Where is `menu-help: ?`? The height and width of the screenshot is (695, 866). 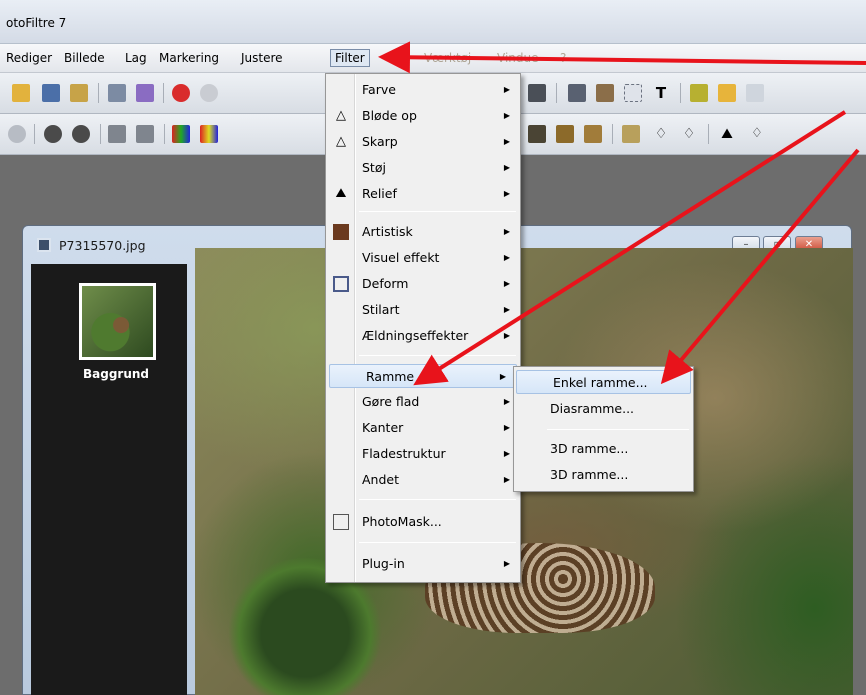
menu-help: ? is located at coordinates (563, 58).